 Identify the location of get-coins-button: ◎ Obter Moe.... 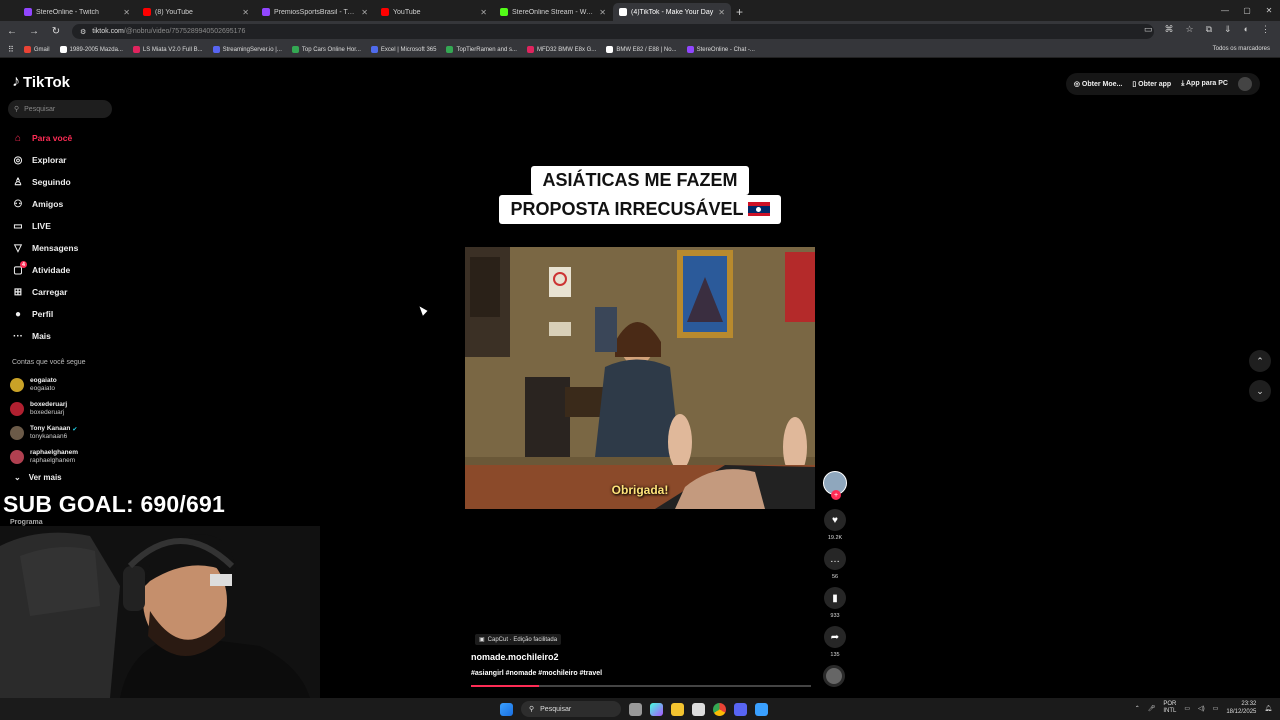
(1098, 84).